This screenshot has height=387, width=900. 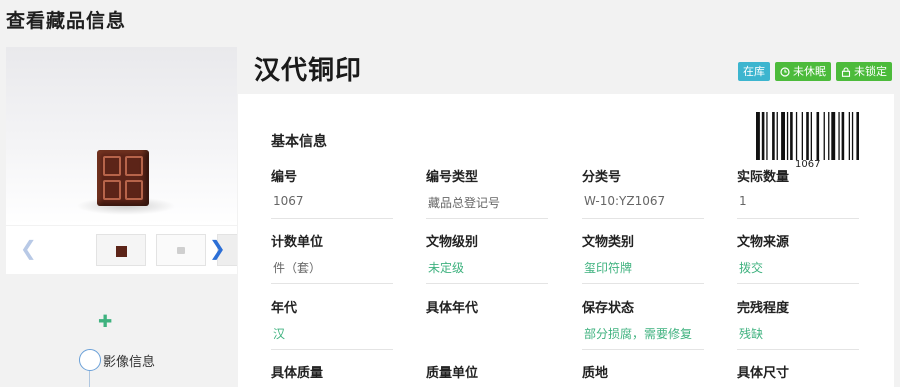 What do you see at coordinates (487, 337) in the screenshot?
I see `field-value` at bounding box center [487, 337].